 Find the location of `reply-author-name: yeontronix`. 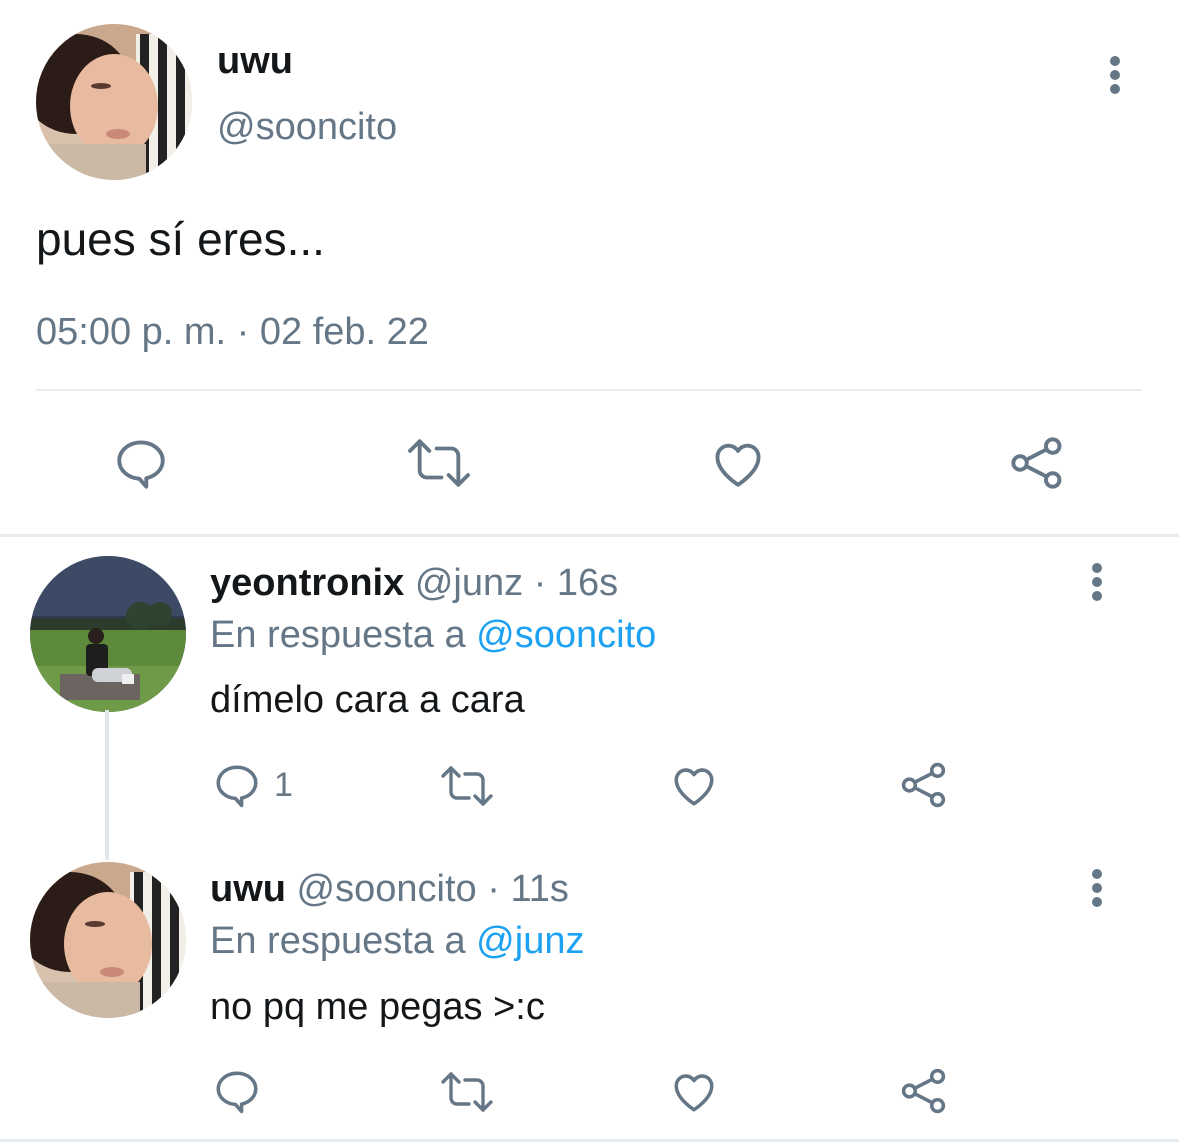

reply-author-name: yeontronix is located at coordinates (307, 583).